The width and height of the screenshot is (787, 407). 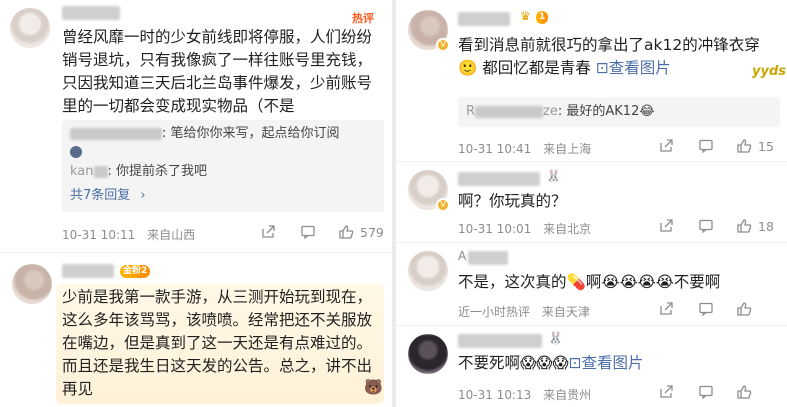 What do you see at coordinates (565, 312) in the screenshot?
I see `comment-location: 来自天津` at bounding box center [565, 312].